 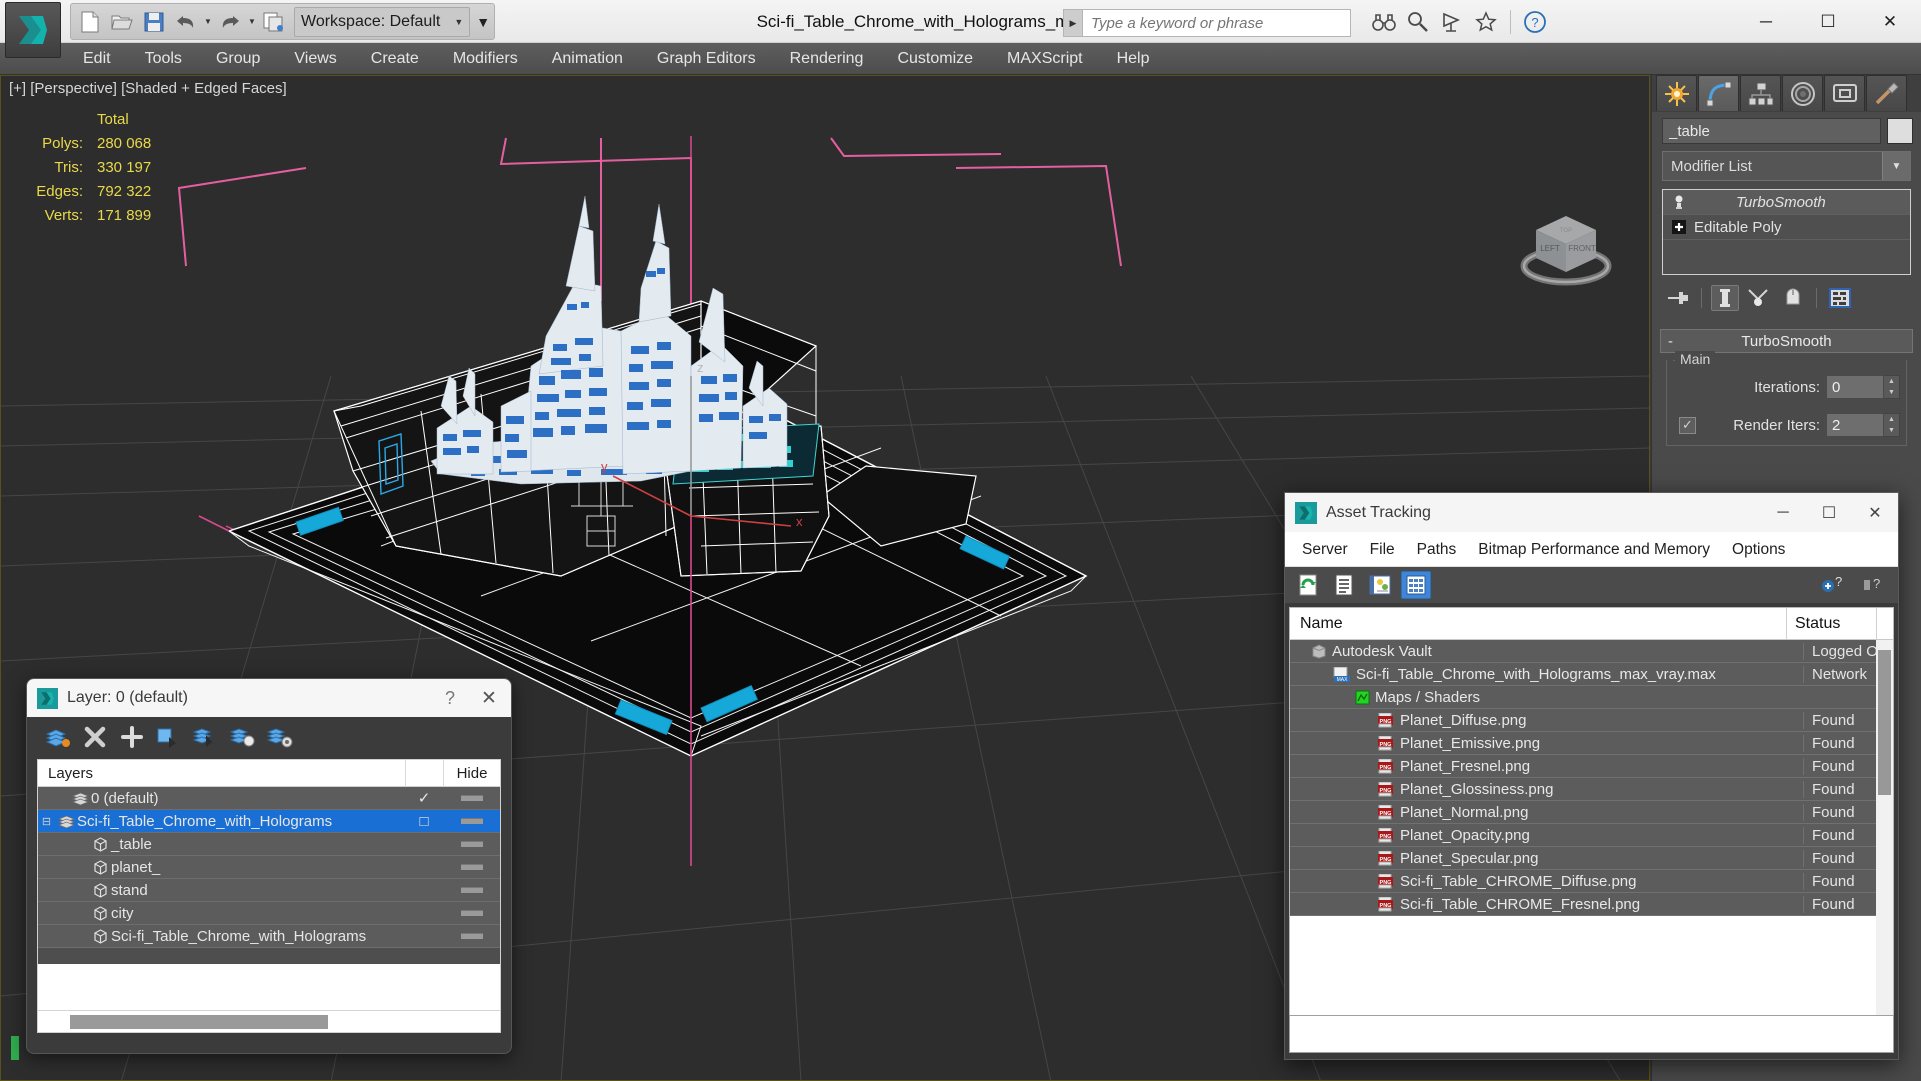 What do you see at coordinates (269, 913) in the screenshot?
I see `layer-row: city` at bounding box center [269, 913].